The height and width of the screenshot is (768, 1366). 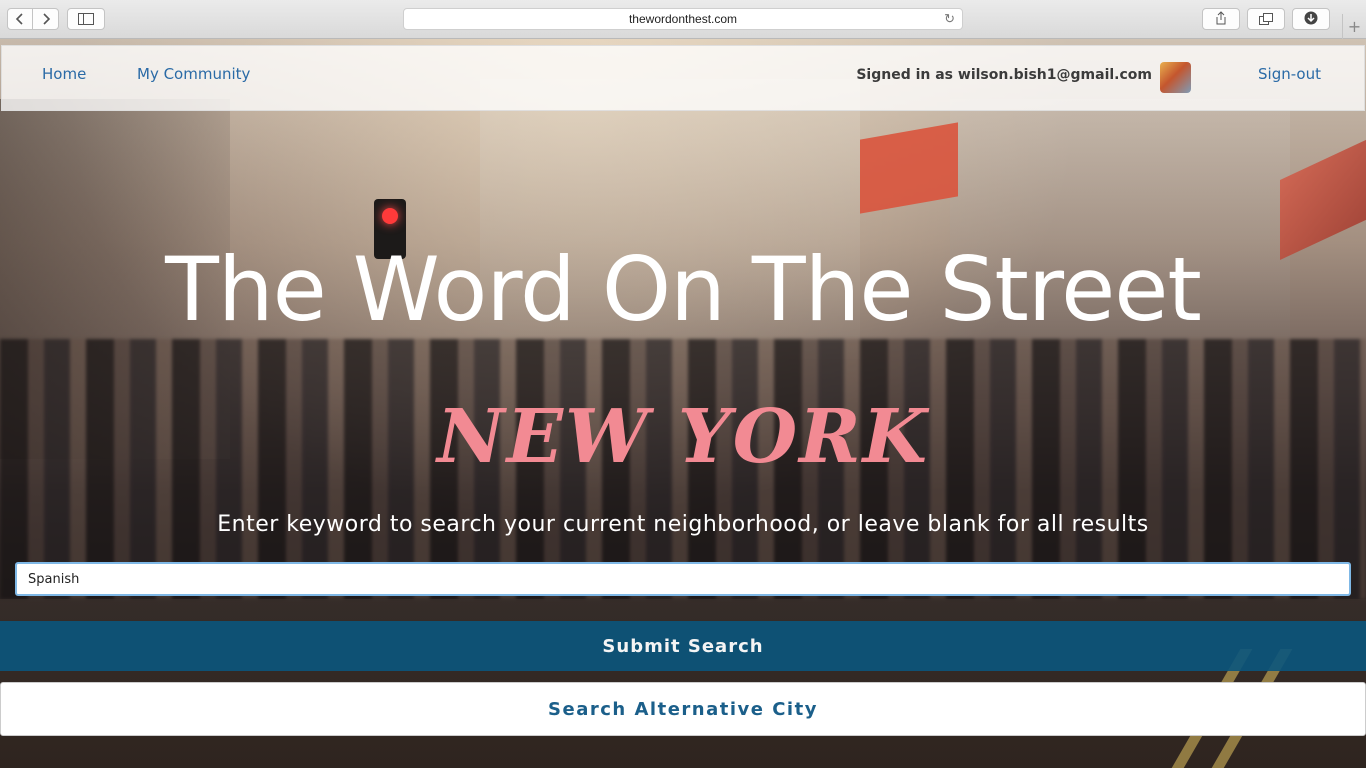 I want to click on download-icon, so click(x=1311, y=19).